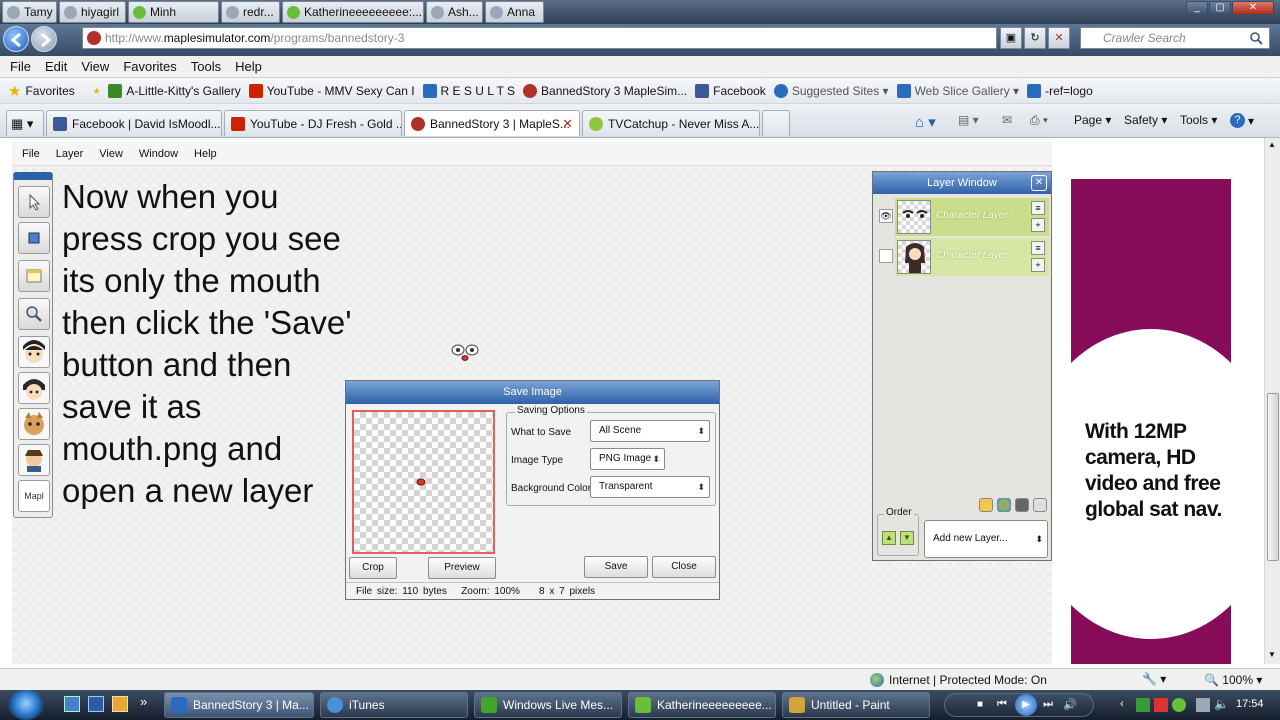  I want to click on security-zone: Internet | Protected Mode: On, so click(958, 680).